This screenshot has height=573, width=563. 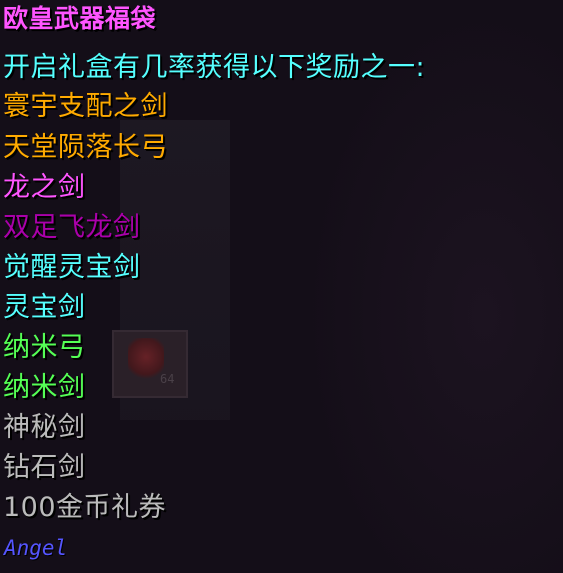 What do you see at coordinates (44, 347) in the screenshot?
I see `reward-item: 纳米弓` at bounding box center [44, 347].